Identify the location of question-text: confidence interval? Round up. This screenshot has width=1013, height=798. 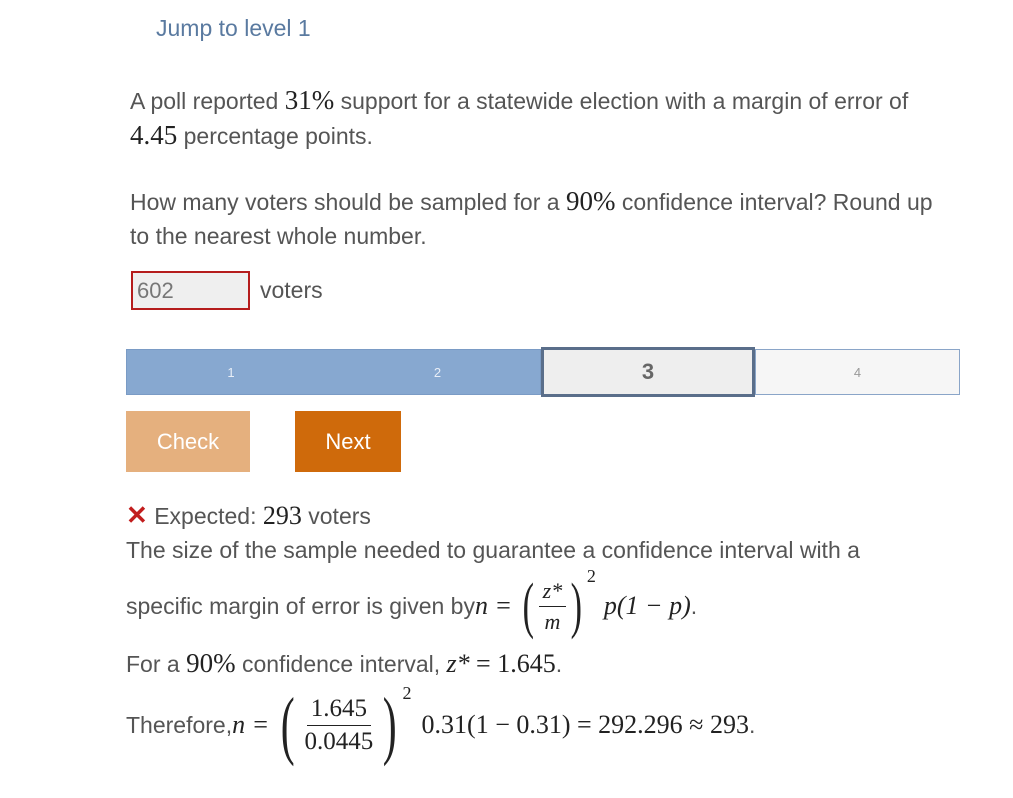
(774, 202).